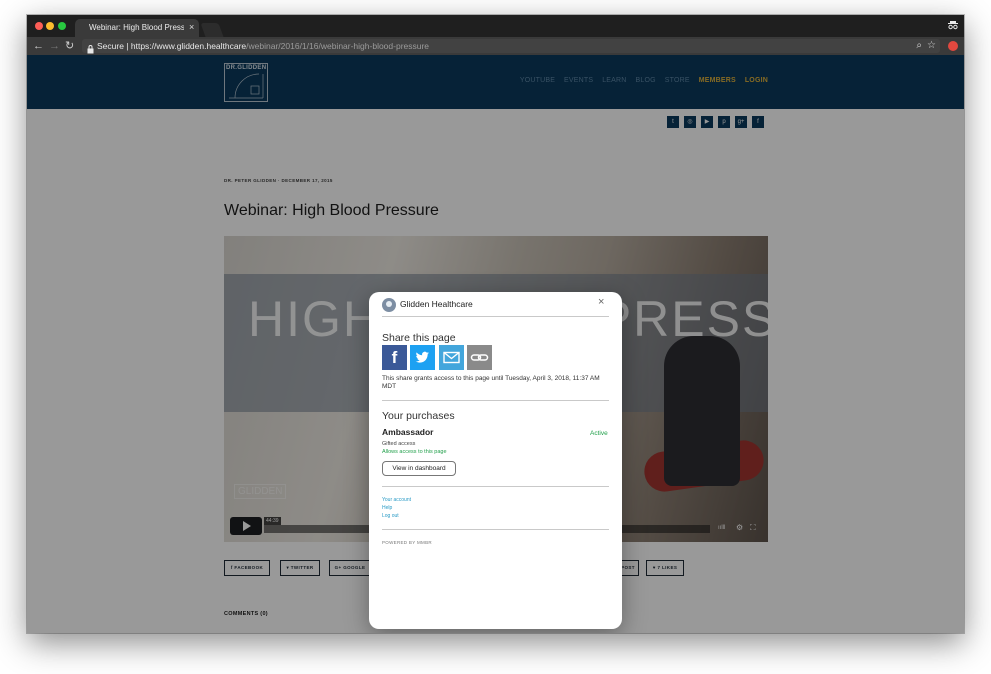 This screenshot has height=674, width=991. What do you see at coordinates (394, 357) in the screenshot?
I see `share-facebook-icon: f` at bounding box center [394, 357].